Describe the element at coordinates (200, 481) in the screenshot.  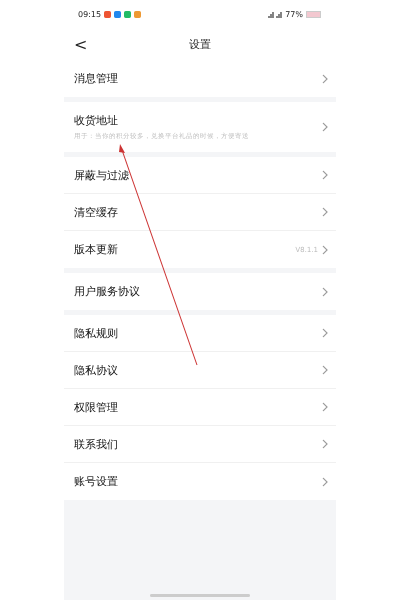
I see `settings-row: 账号设置` at that location.